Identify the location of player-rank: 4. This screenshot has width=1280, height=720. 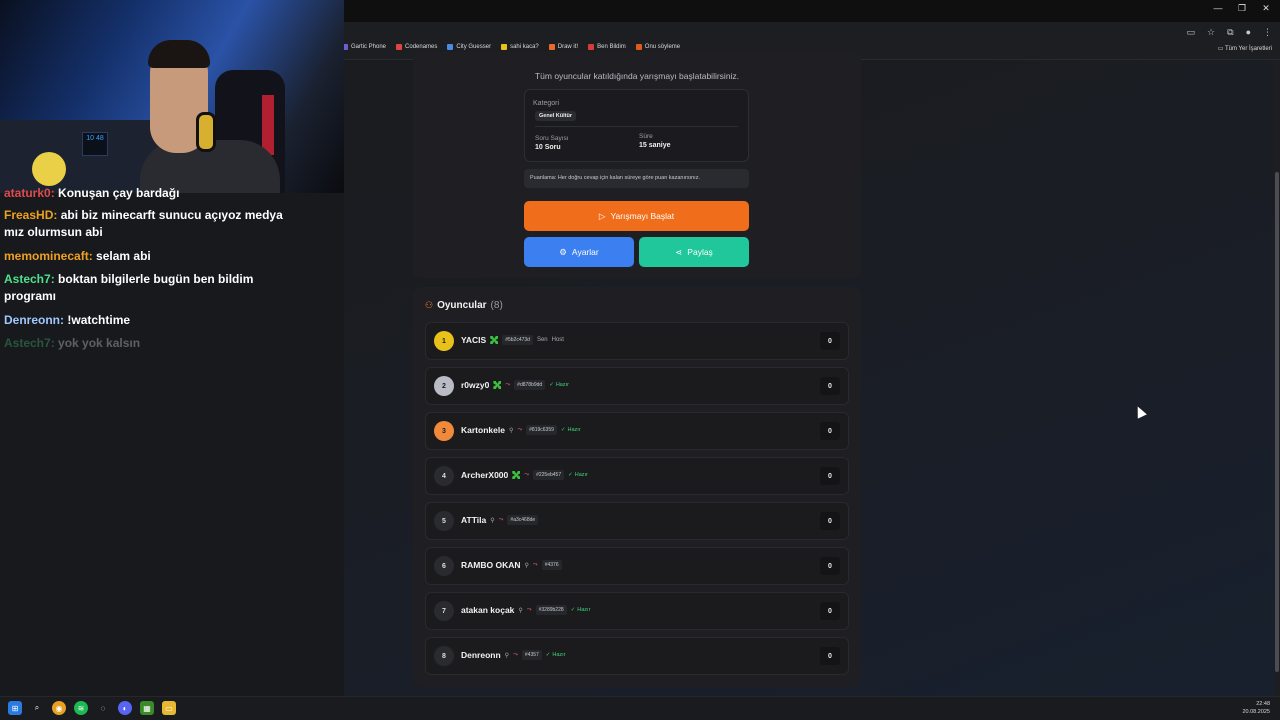
(444, 476).